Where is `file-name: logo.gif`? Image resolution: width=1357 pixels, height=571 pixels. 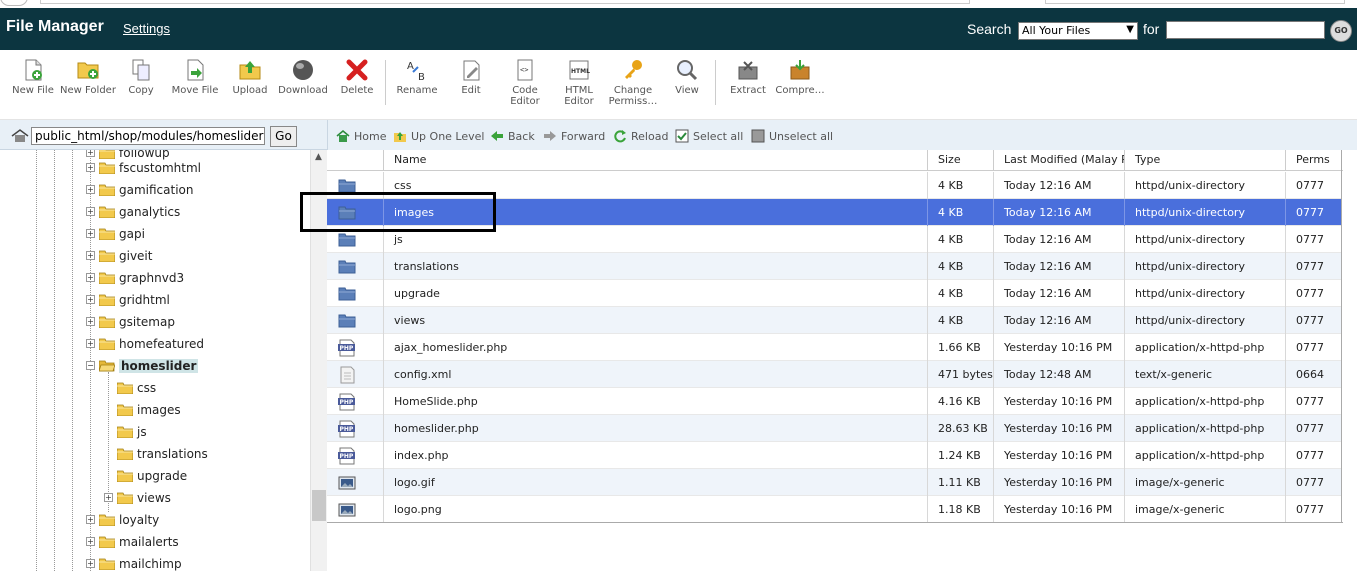
file-name: logo.gif is located at coordinates (655, 482).